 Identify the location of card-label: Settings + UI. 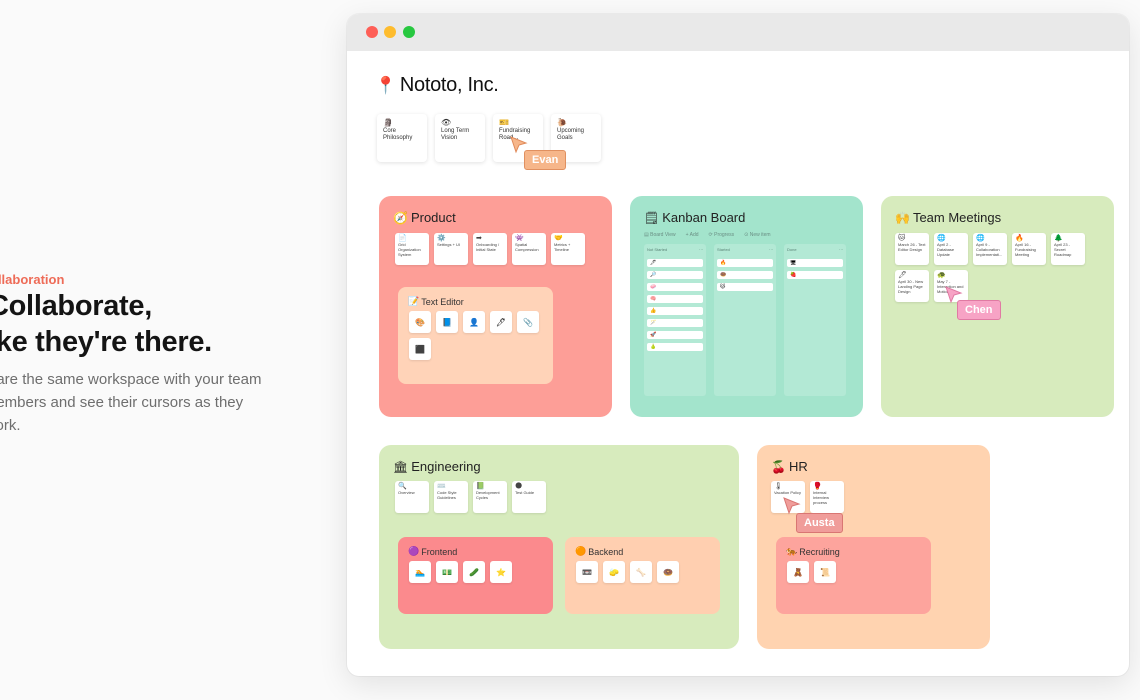
(449, 244).